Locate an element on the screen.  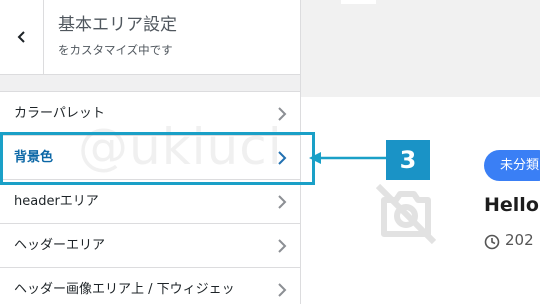
menu-item-header-area: headerエリア is located at coordinates (150, 201).